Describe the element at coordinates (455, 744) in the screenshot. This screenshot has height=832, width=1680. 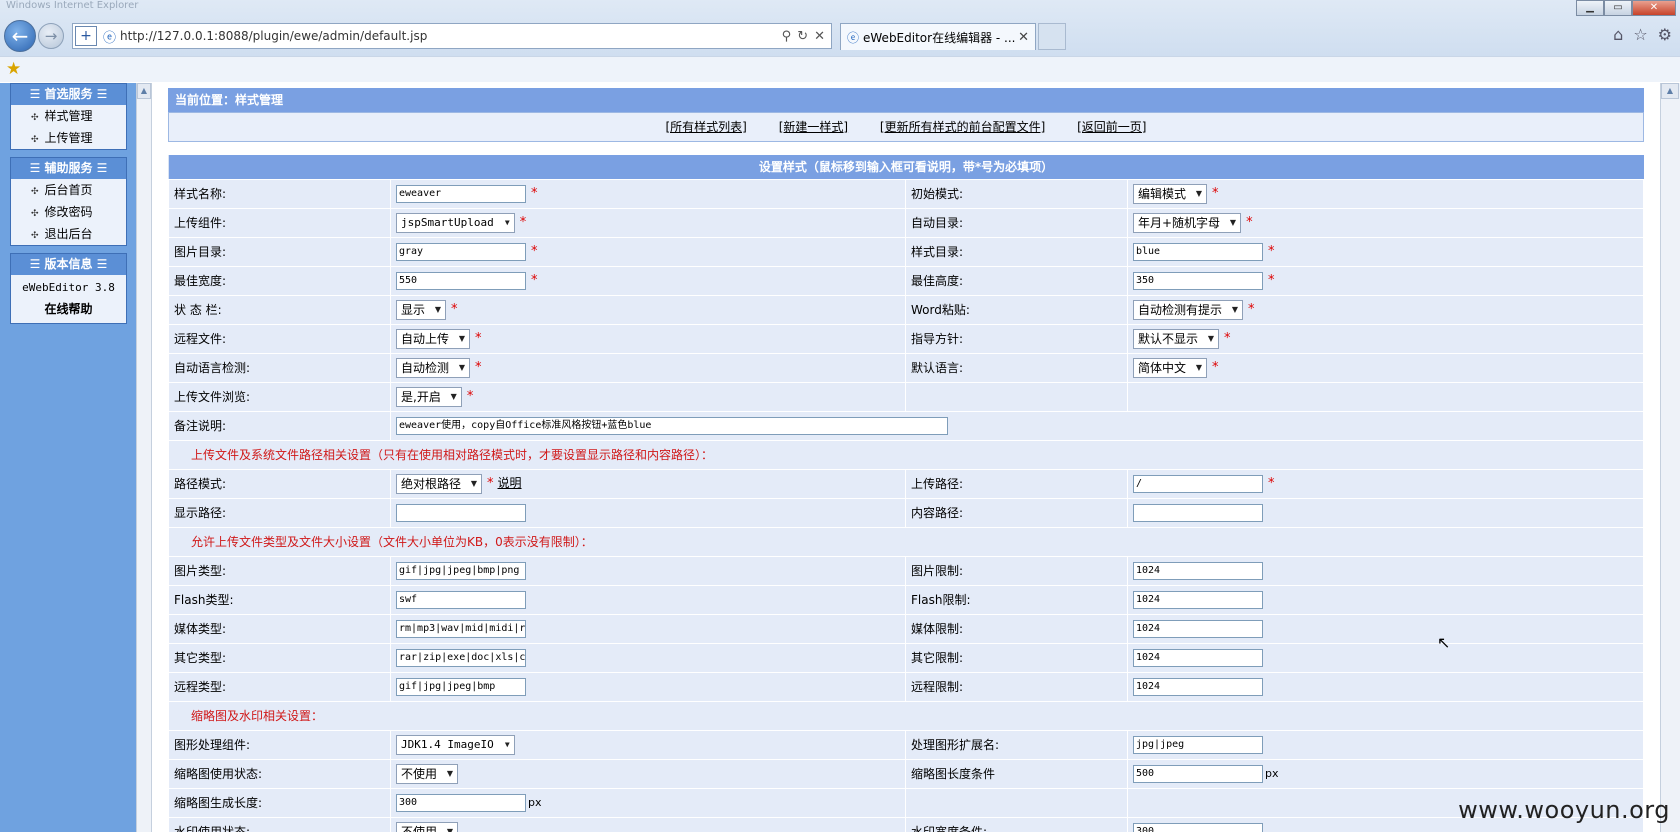
I see `image-component-select: JDK1.4 ImageIO` at that location.